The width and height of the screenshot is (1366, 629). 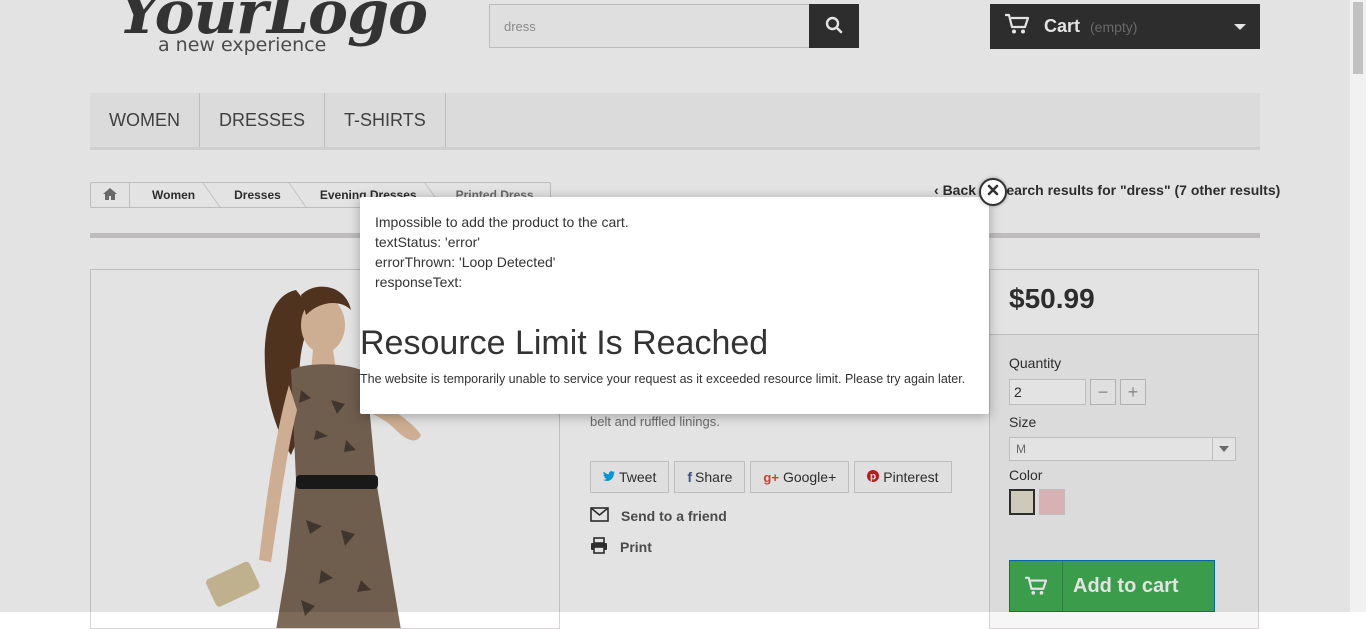 What do you see at coordinates (1358, 38) in the screenshot?
I see `scrollbar-thumb` at bounding box center [1358, 38].